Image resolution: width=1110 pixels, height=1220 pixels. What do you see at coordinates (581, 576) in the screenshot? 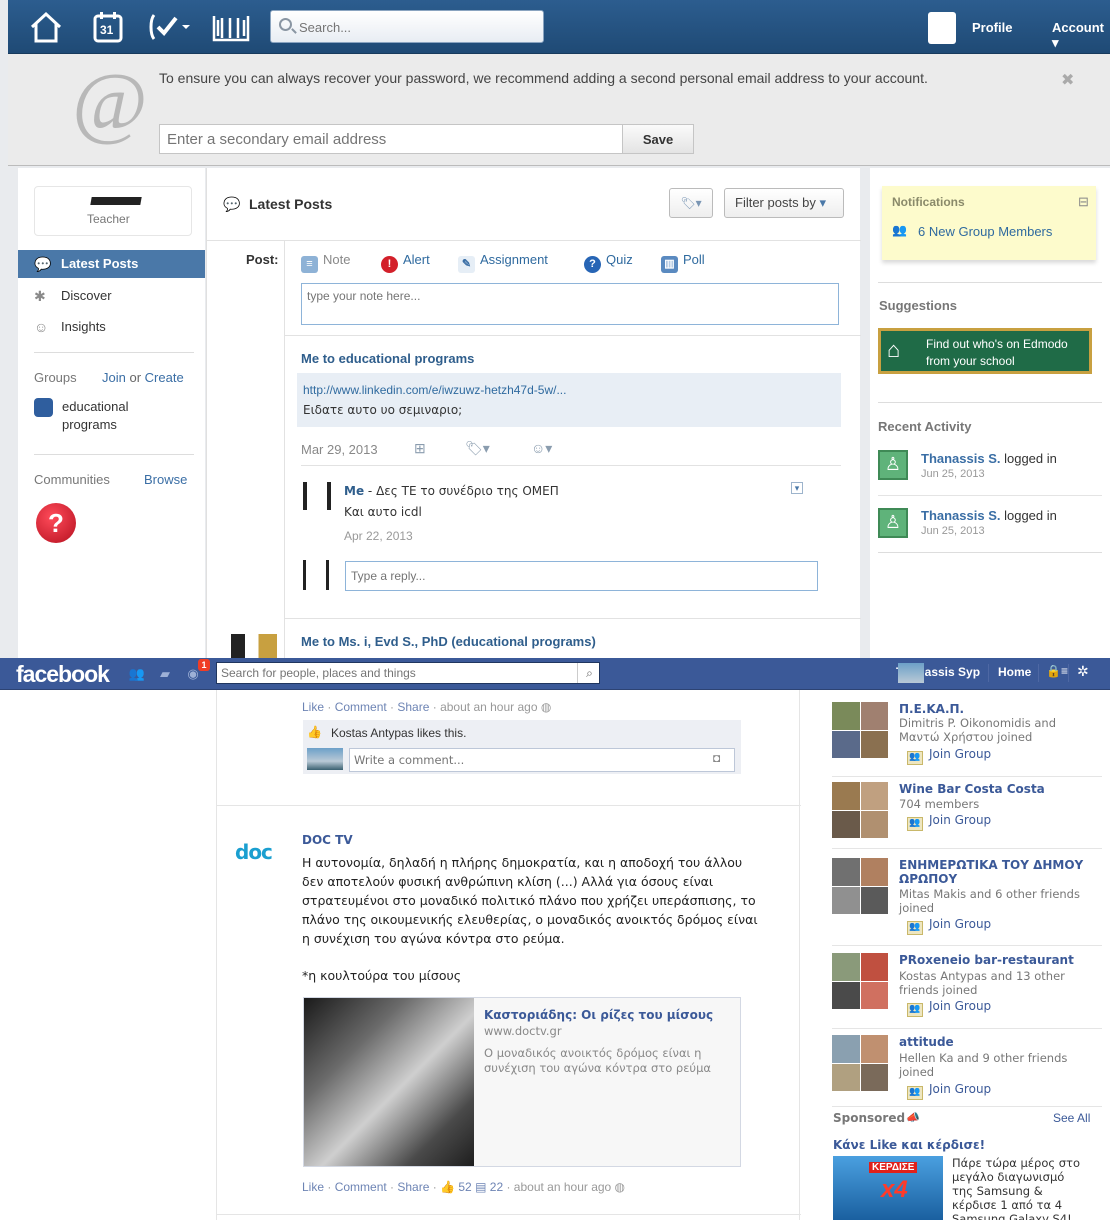
I see `reply-input` at bounding box center [581, 576].